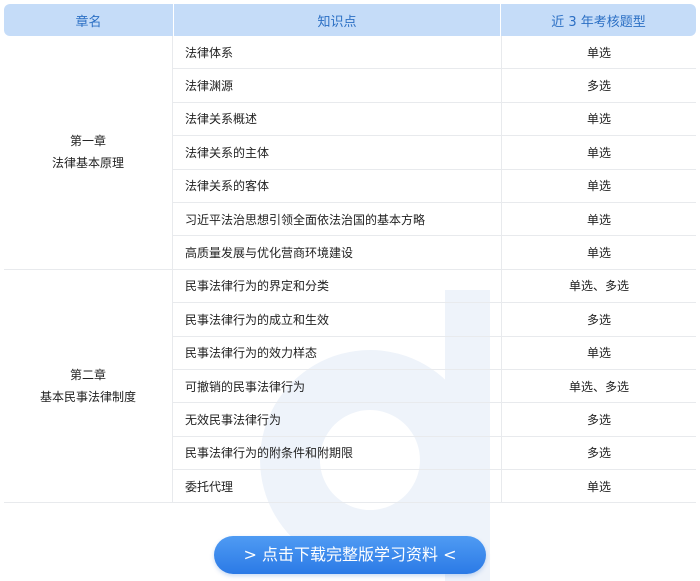 This screenshot has width=700, height=581. What do you see at coordinates (337, 86) in the screenshot?
I see `topic-cell: 法律渊源` at bounding box center [337, 86].